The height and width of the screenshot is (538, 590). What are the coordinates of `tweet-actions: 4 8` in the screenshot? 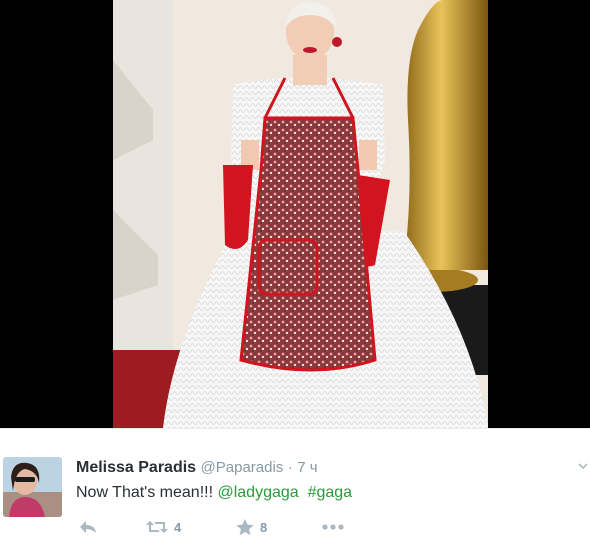 It's located at (226, 527).